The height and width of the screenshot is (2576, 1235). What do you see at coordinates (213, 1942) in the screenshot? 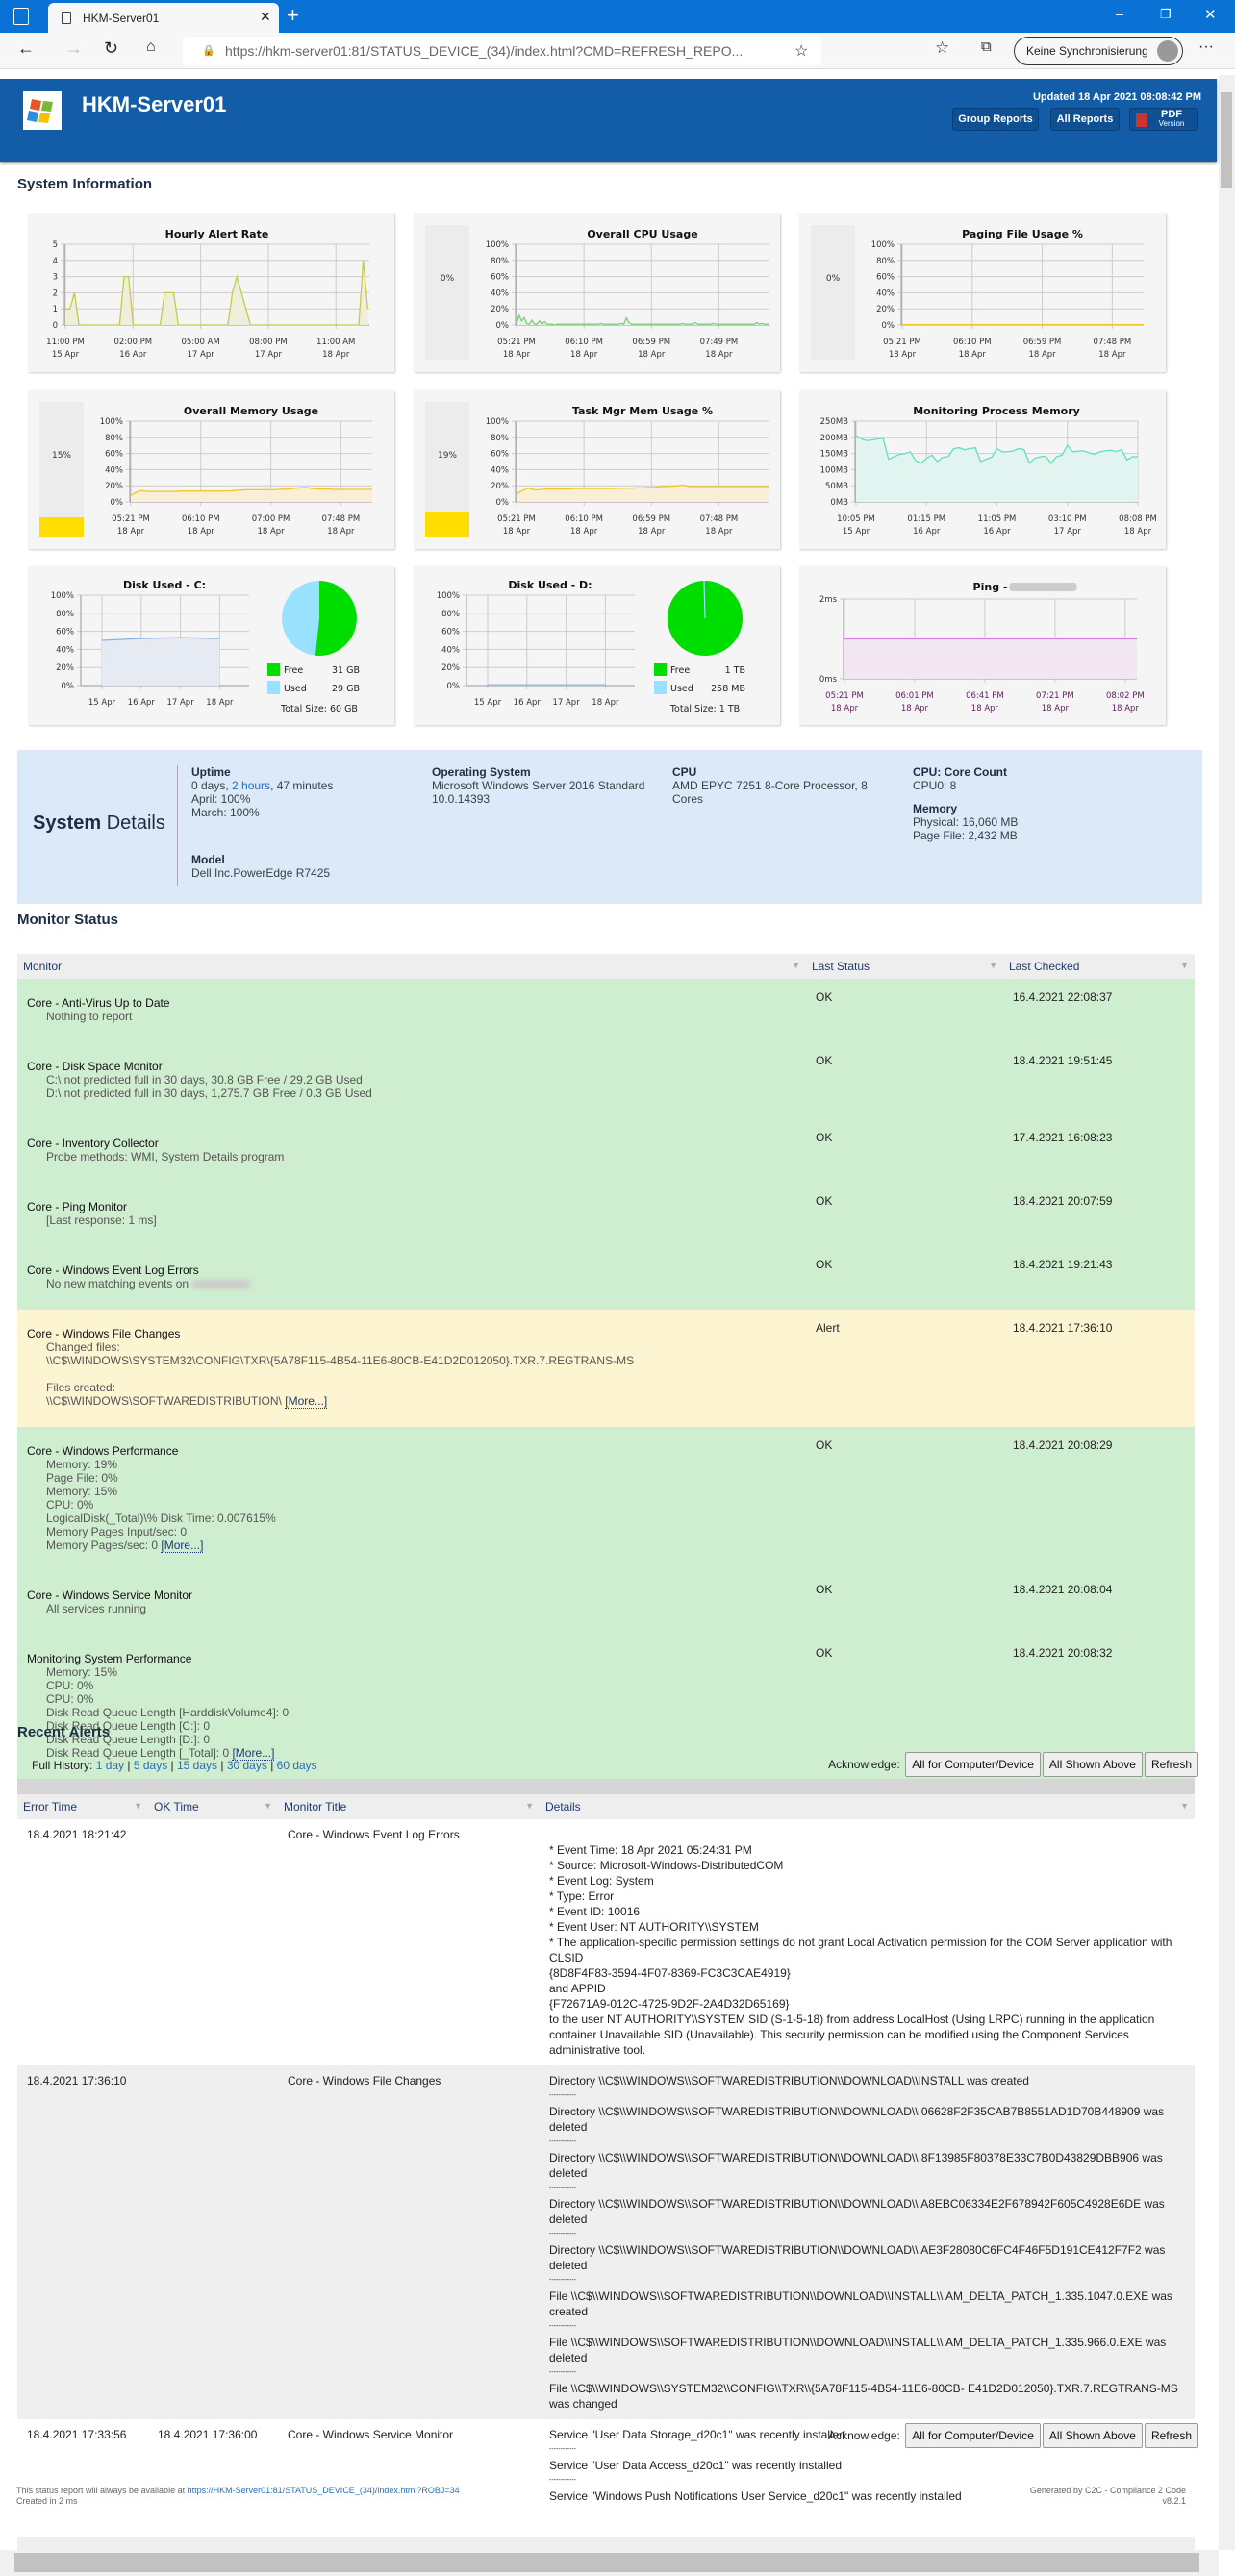
I see `ok-time-cell` at bounding box center [213, 1942].